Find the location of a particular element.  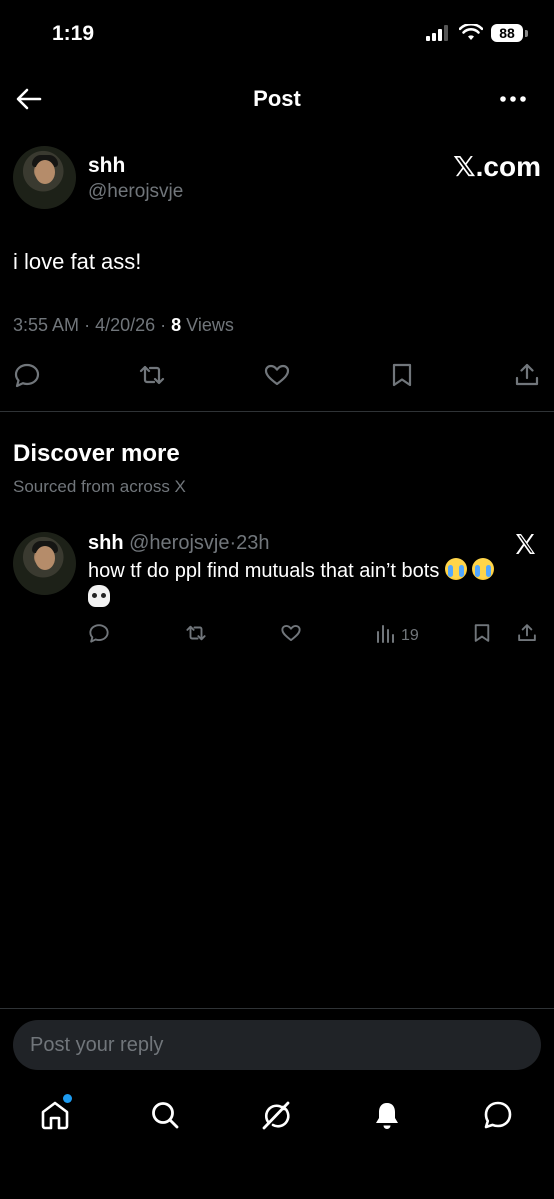

status-icons: 88 is located at coordinates (476, 33).